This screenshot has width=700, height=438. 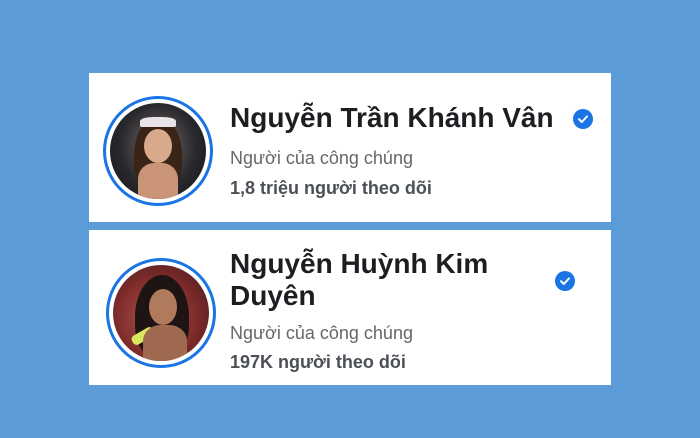 What do you see at coordinates (331, 188) in the screenshot?
I see `follower-count: 1,8 triệu người theo dõi` at bounding box center [331, 188].